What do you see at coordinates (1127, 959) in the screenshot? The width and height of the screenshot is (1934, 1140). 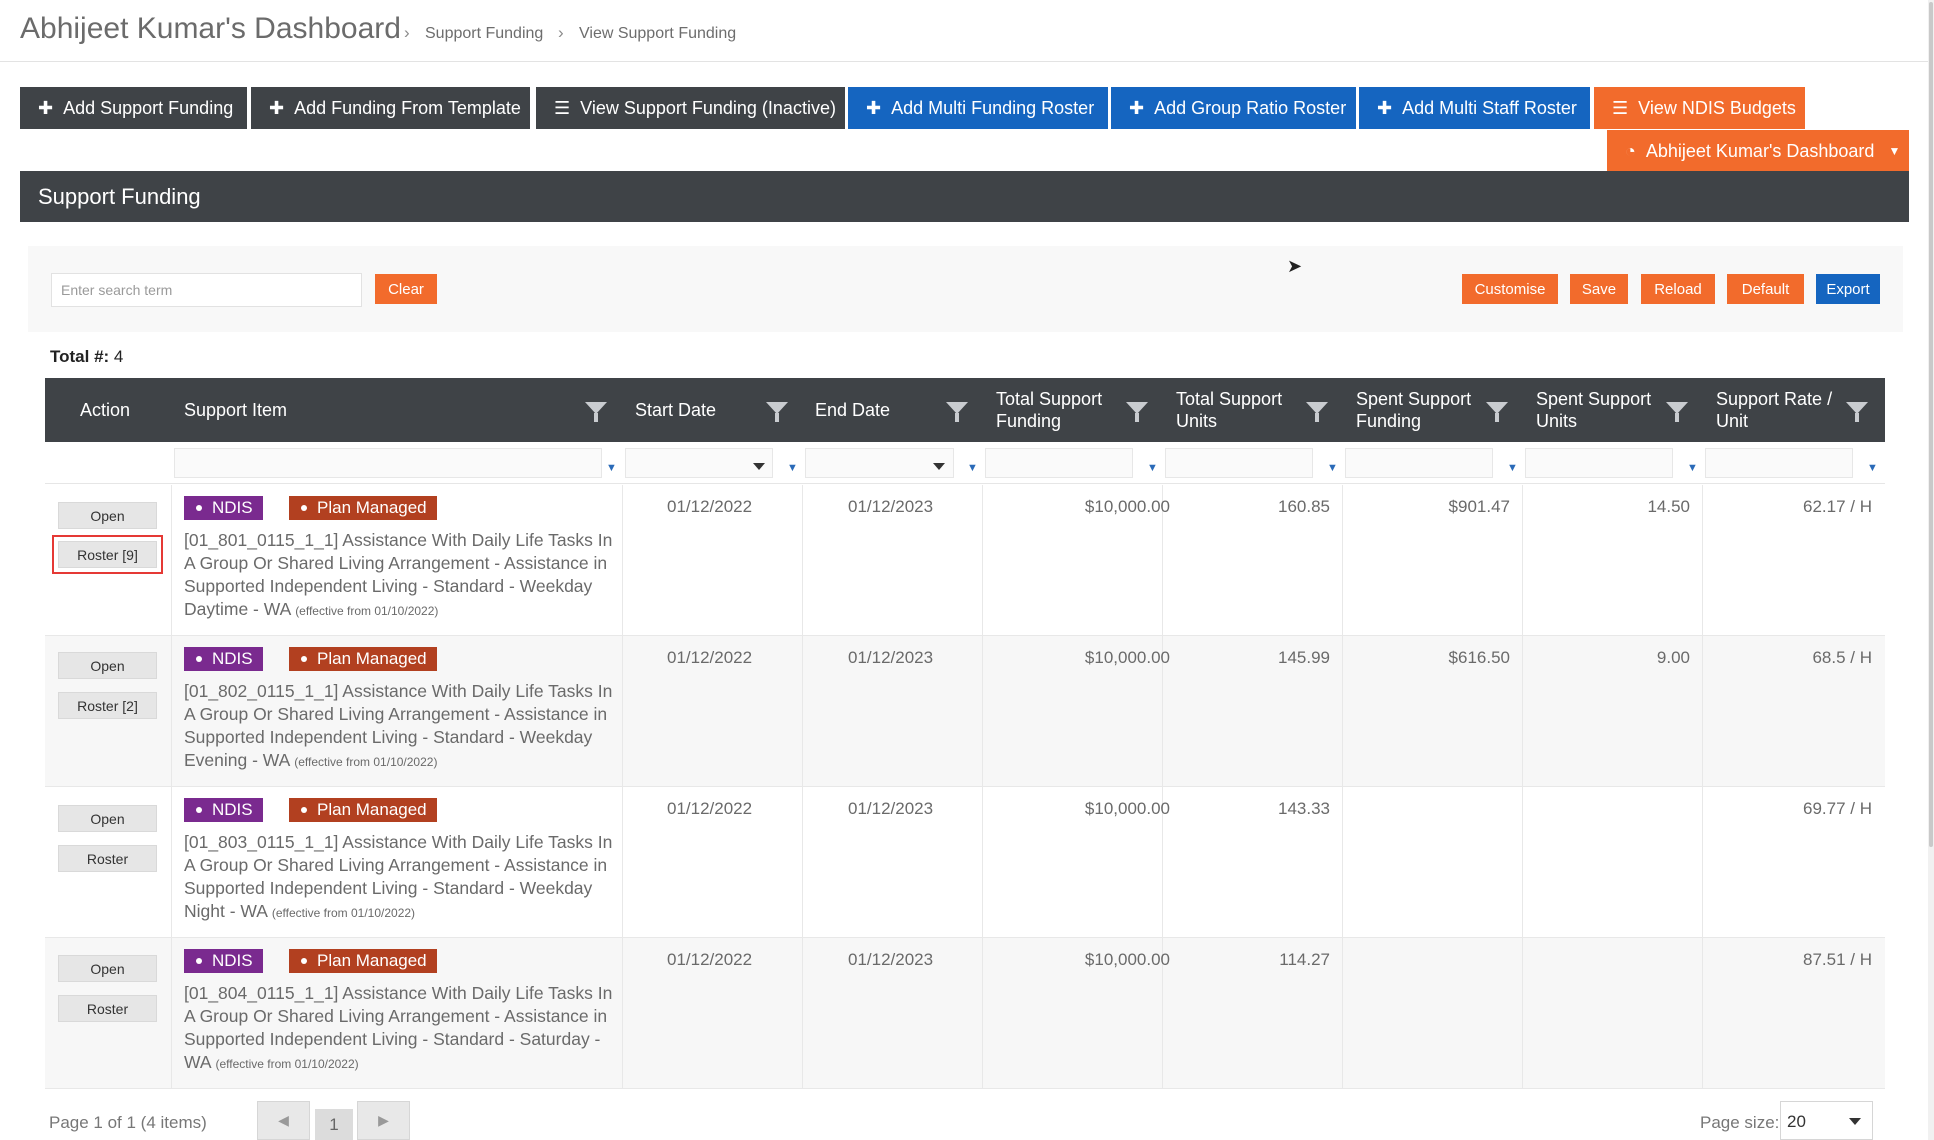 I see `total-funding-cell: $10,000.00` at bounding box center [1127, 959].